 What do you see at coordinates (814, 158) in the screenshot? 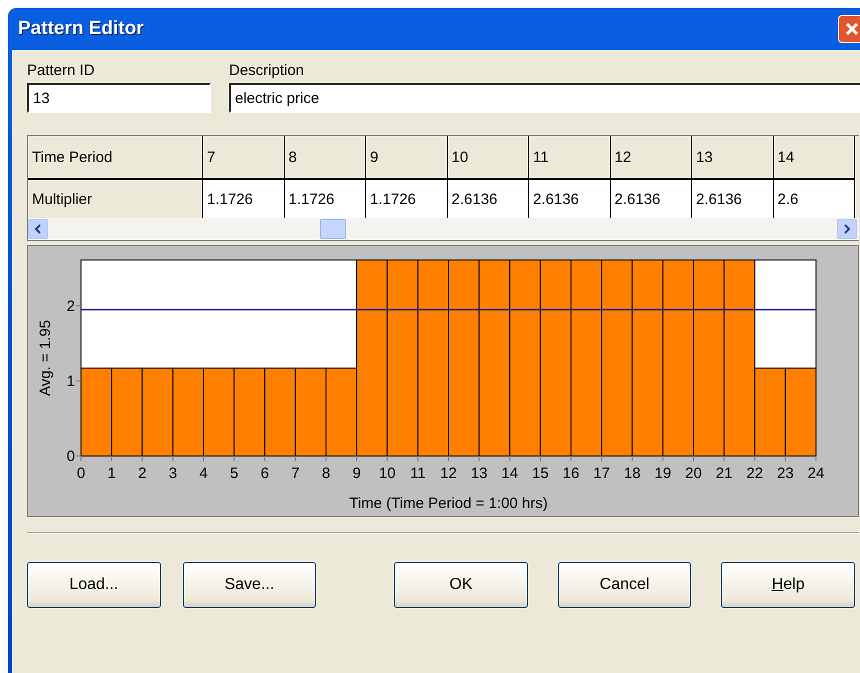
I see `table-cell: 14` at bounding box center [814, 158].